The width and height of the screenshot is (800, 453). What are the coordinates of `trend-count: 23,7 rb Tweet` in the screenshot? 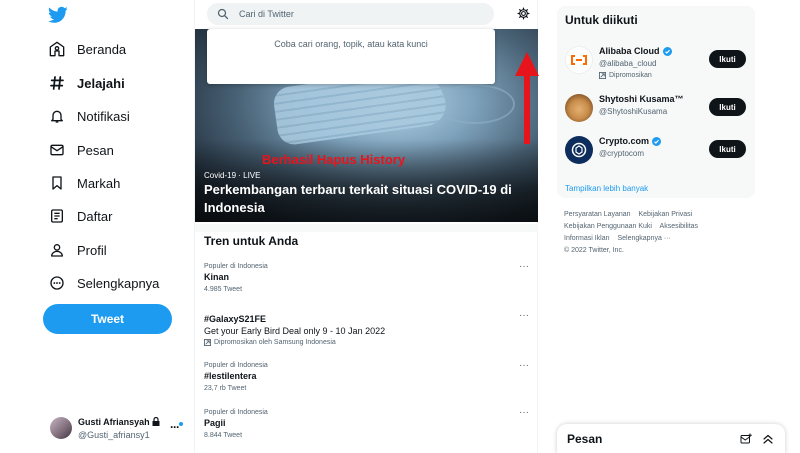 It's located at (225, 388).